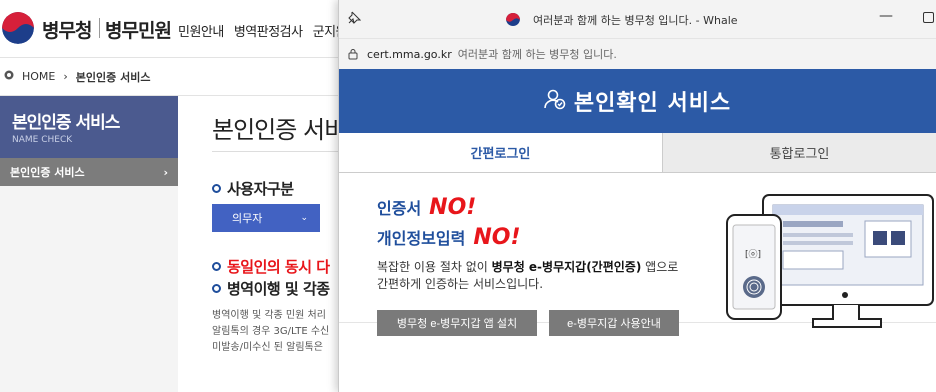 This screenshot has height=392, width=936. What do you see at coordinates (201, 30) in the screenshot?
I see `nav-item-civil-guide: 민원안내` at bounding box center [201, 30].